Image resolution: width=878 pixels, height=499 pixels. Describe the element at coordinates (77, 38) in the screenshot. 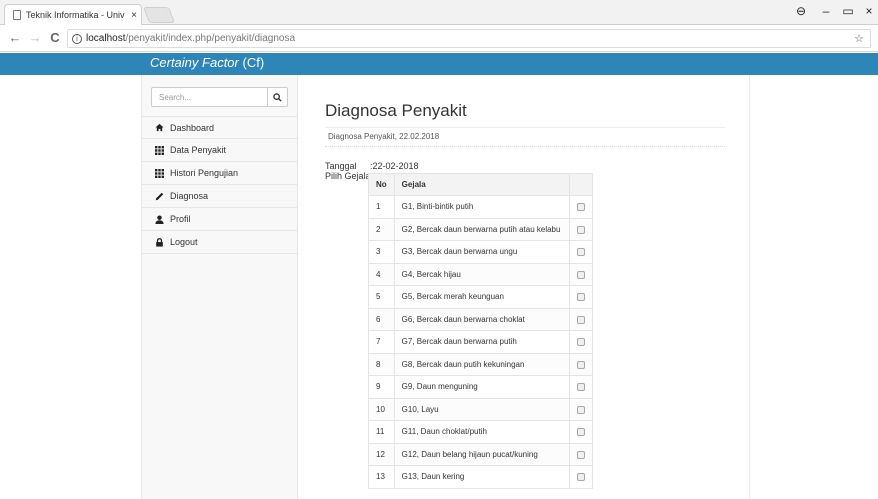

I see `info-icon: i` at that location.